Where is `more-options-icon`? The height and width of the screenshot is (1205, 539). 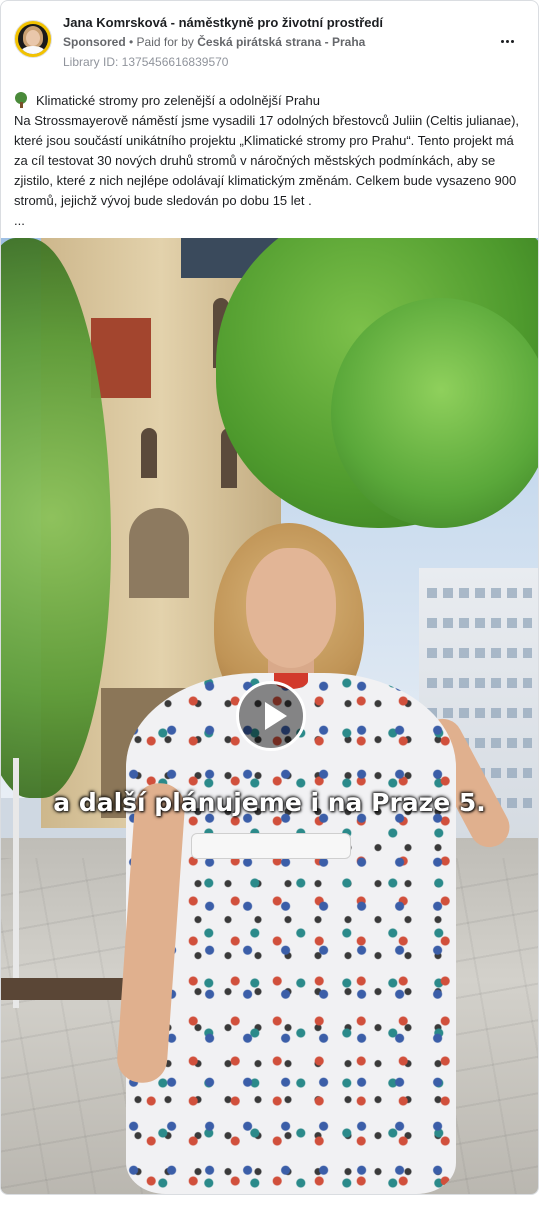 more-options-icon is located at coordinates (507, 41).